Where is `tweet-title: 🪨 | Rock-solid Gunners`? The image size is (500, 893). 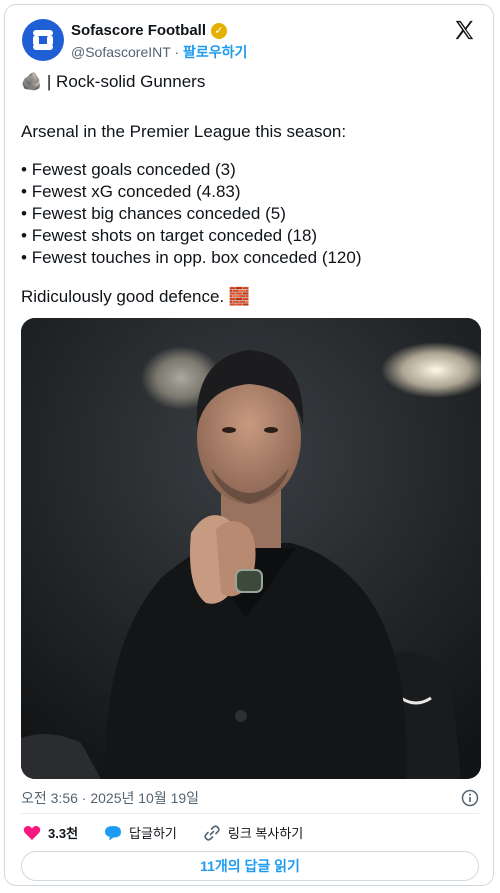 tweet-title: 🪨 | Rock-solid Gunners is located at coordinates (251, 82).